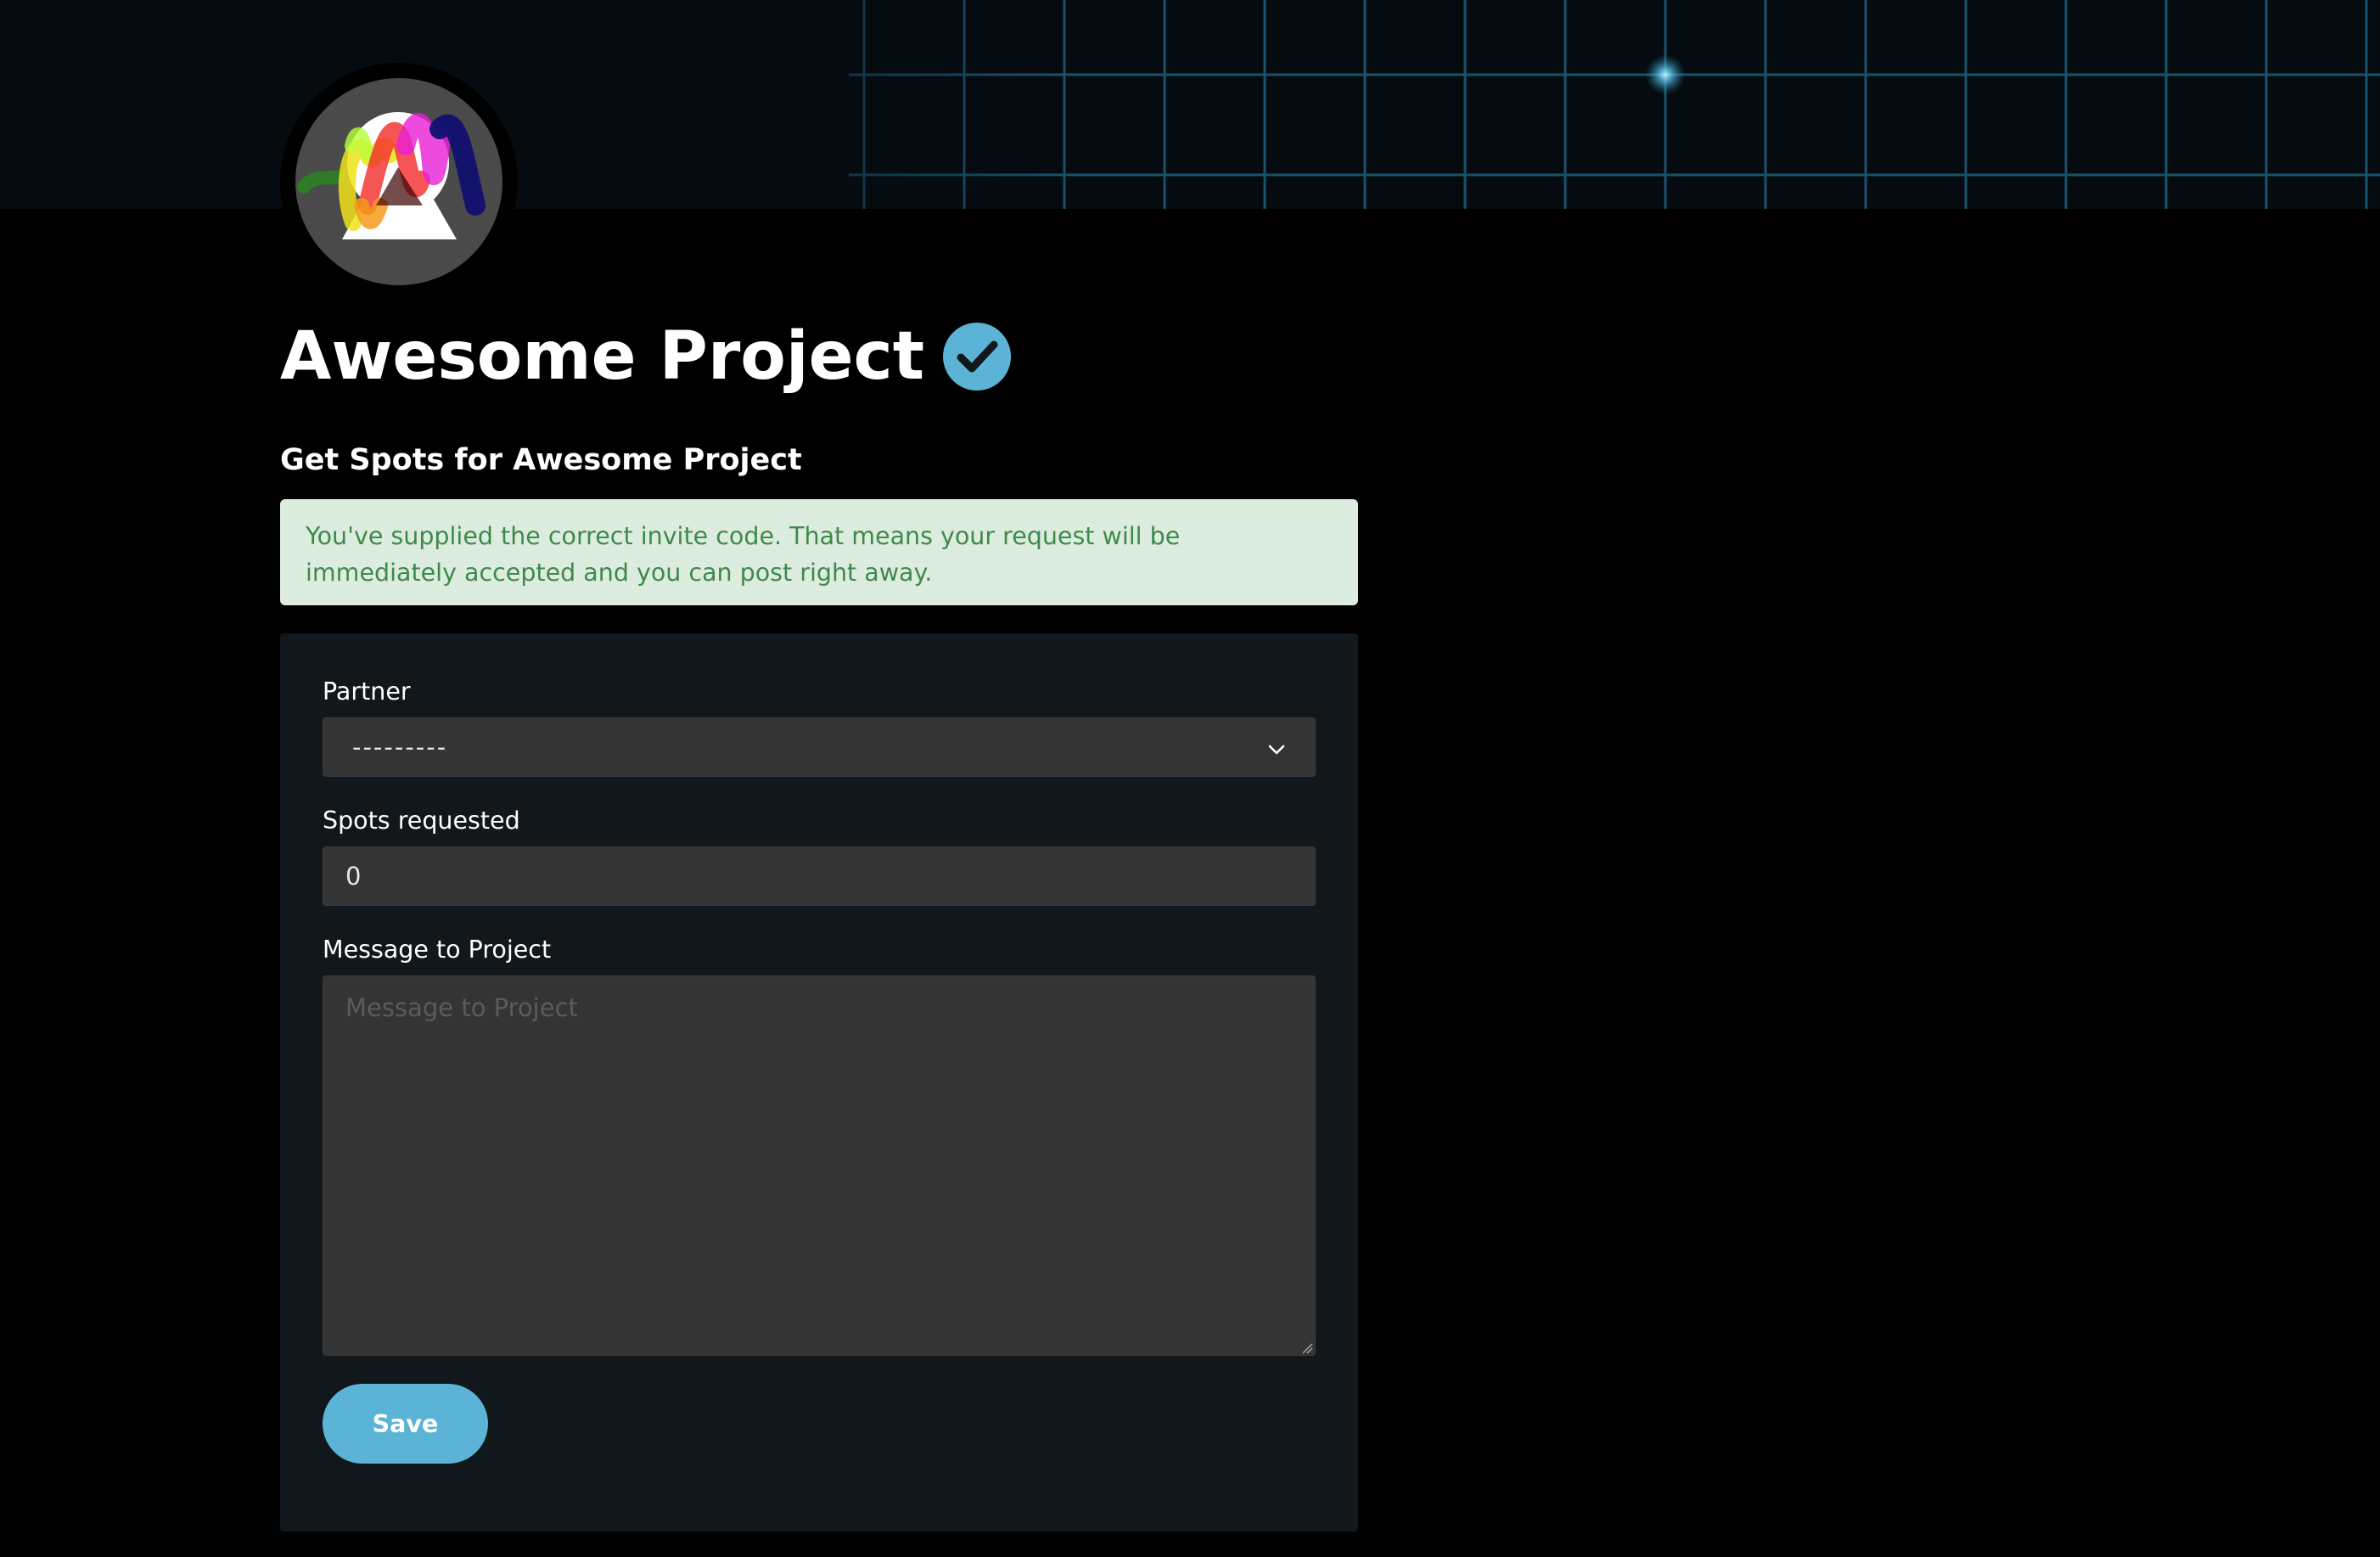 The height and width of the screenshot is (1557, 2380). Describe the element at coordinates (819, 747) in the screenshot. I see `partner-select: ---------` at that location.